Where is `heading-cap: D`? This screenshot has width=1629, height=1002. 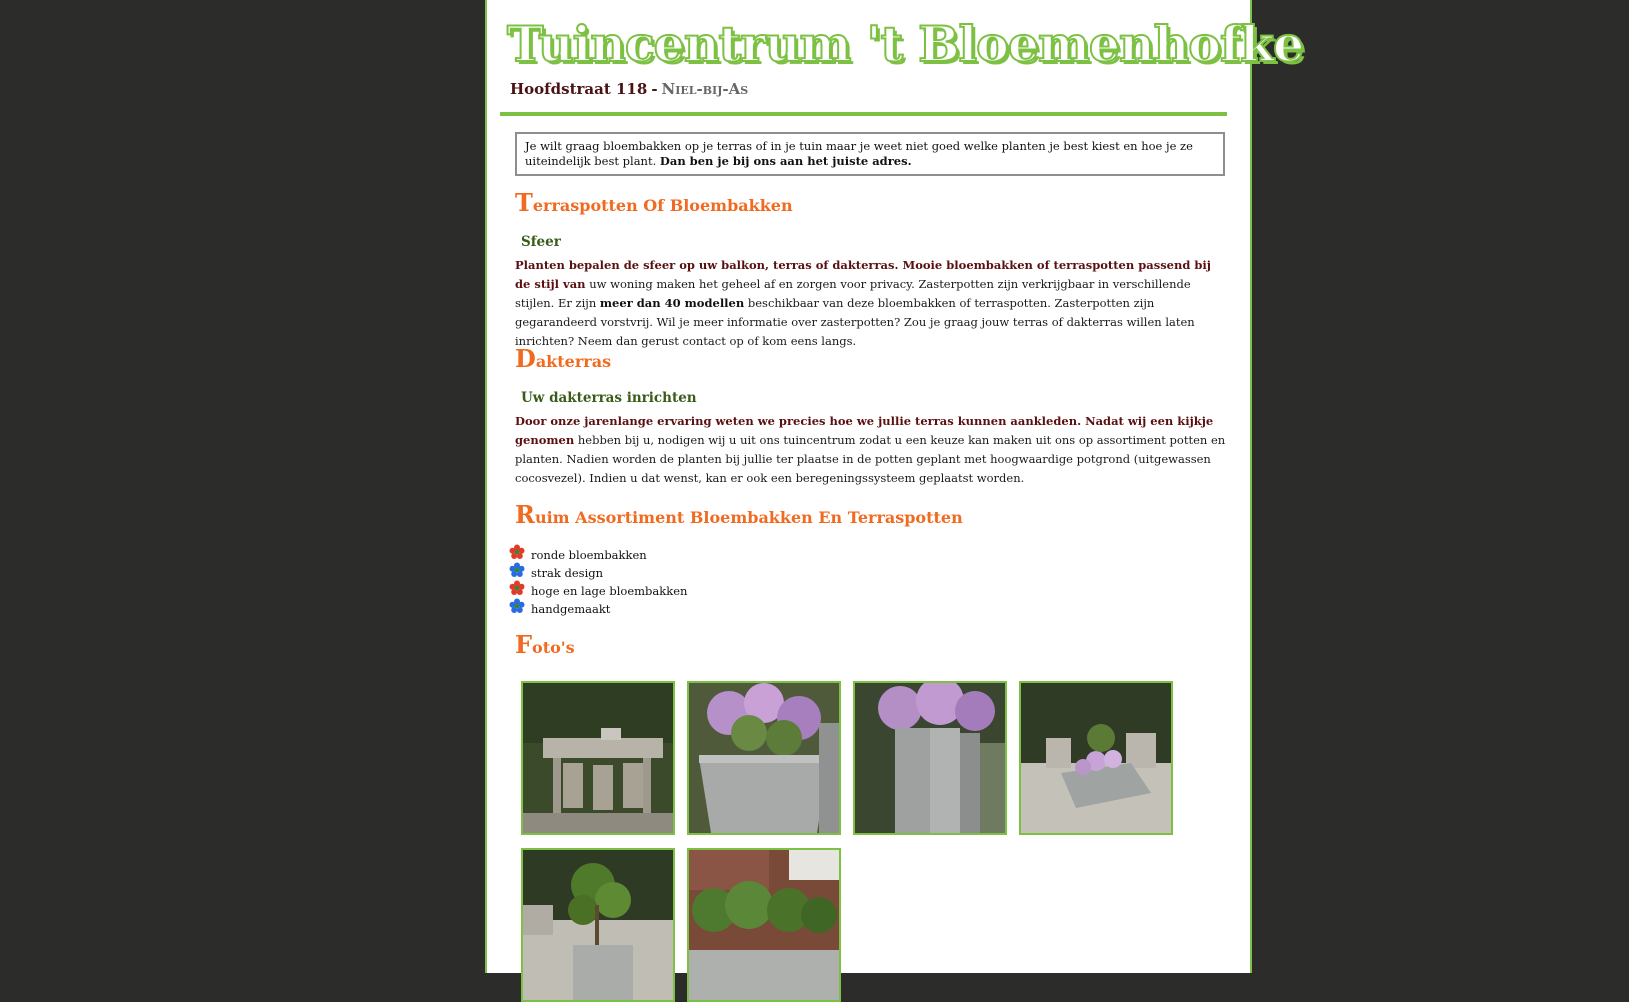 heading-cap: D is located at coordinates (525, 358).